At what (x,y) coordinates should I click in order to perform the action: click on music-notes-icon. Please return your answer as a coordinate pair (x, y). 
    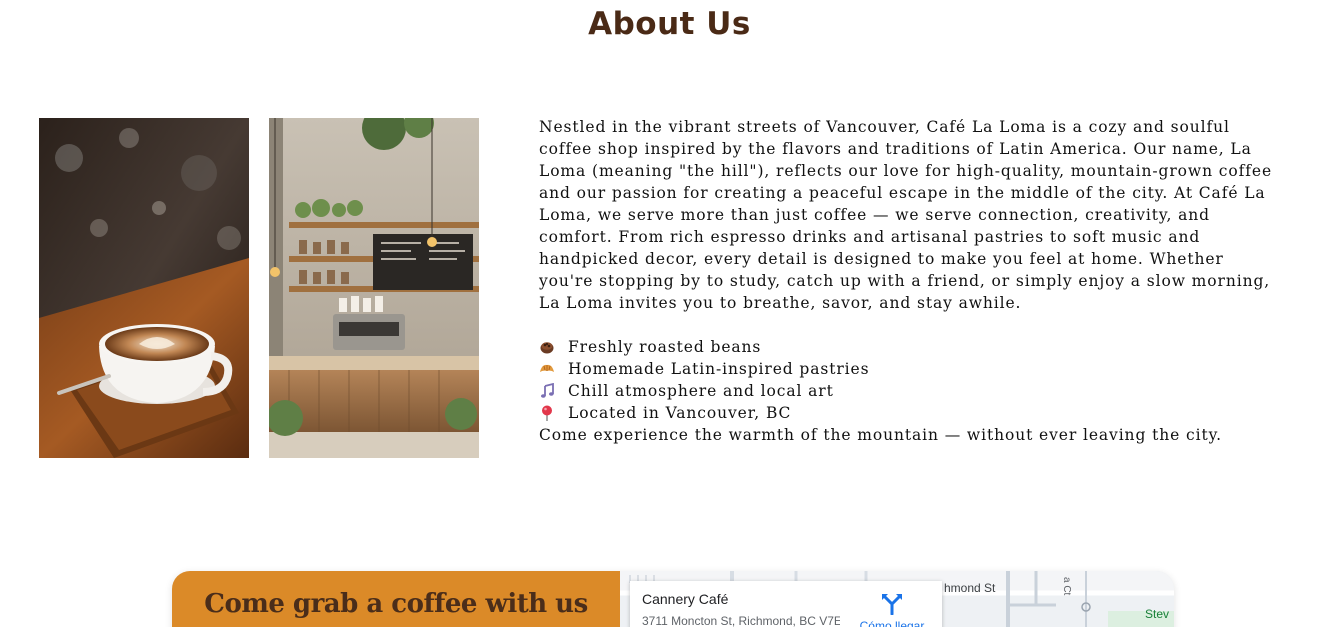
    Looking at the image, I should click on (547, 391).